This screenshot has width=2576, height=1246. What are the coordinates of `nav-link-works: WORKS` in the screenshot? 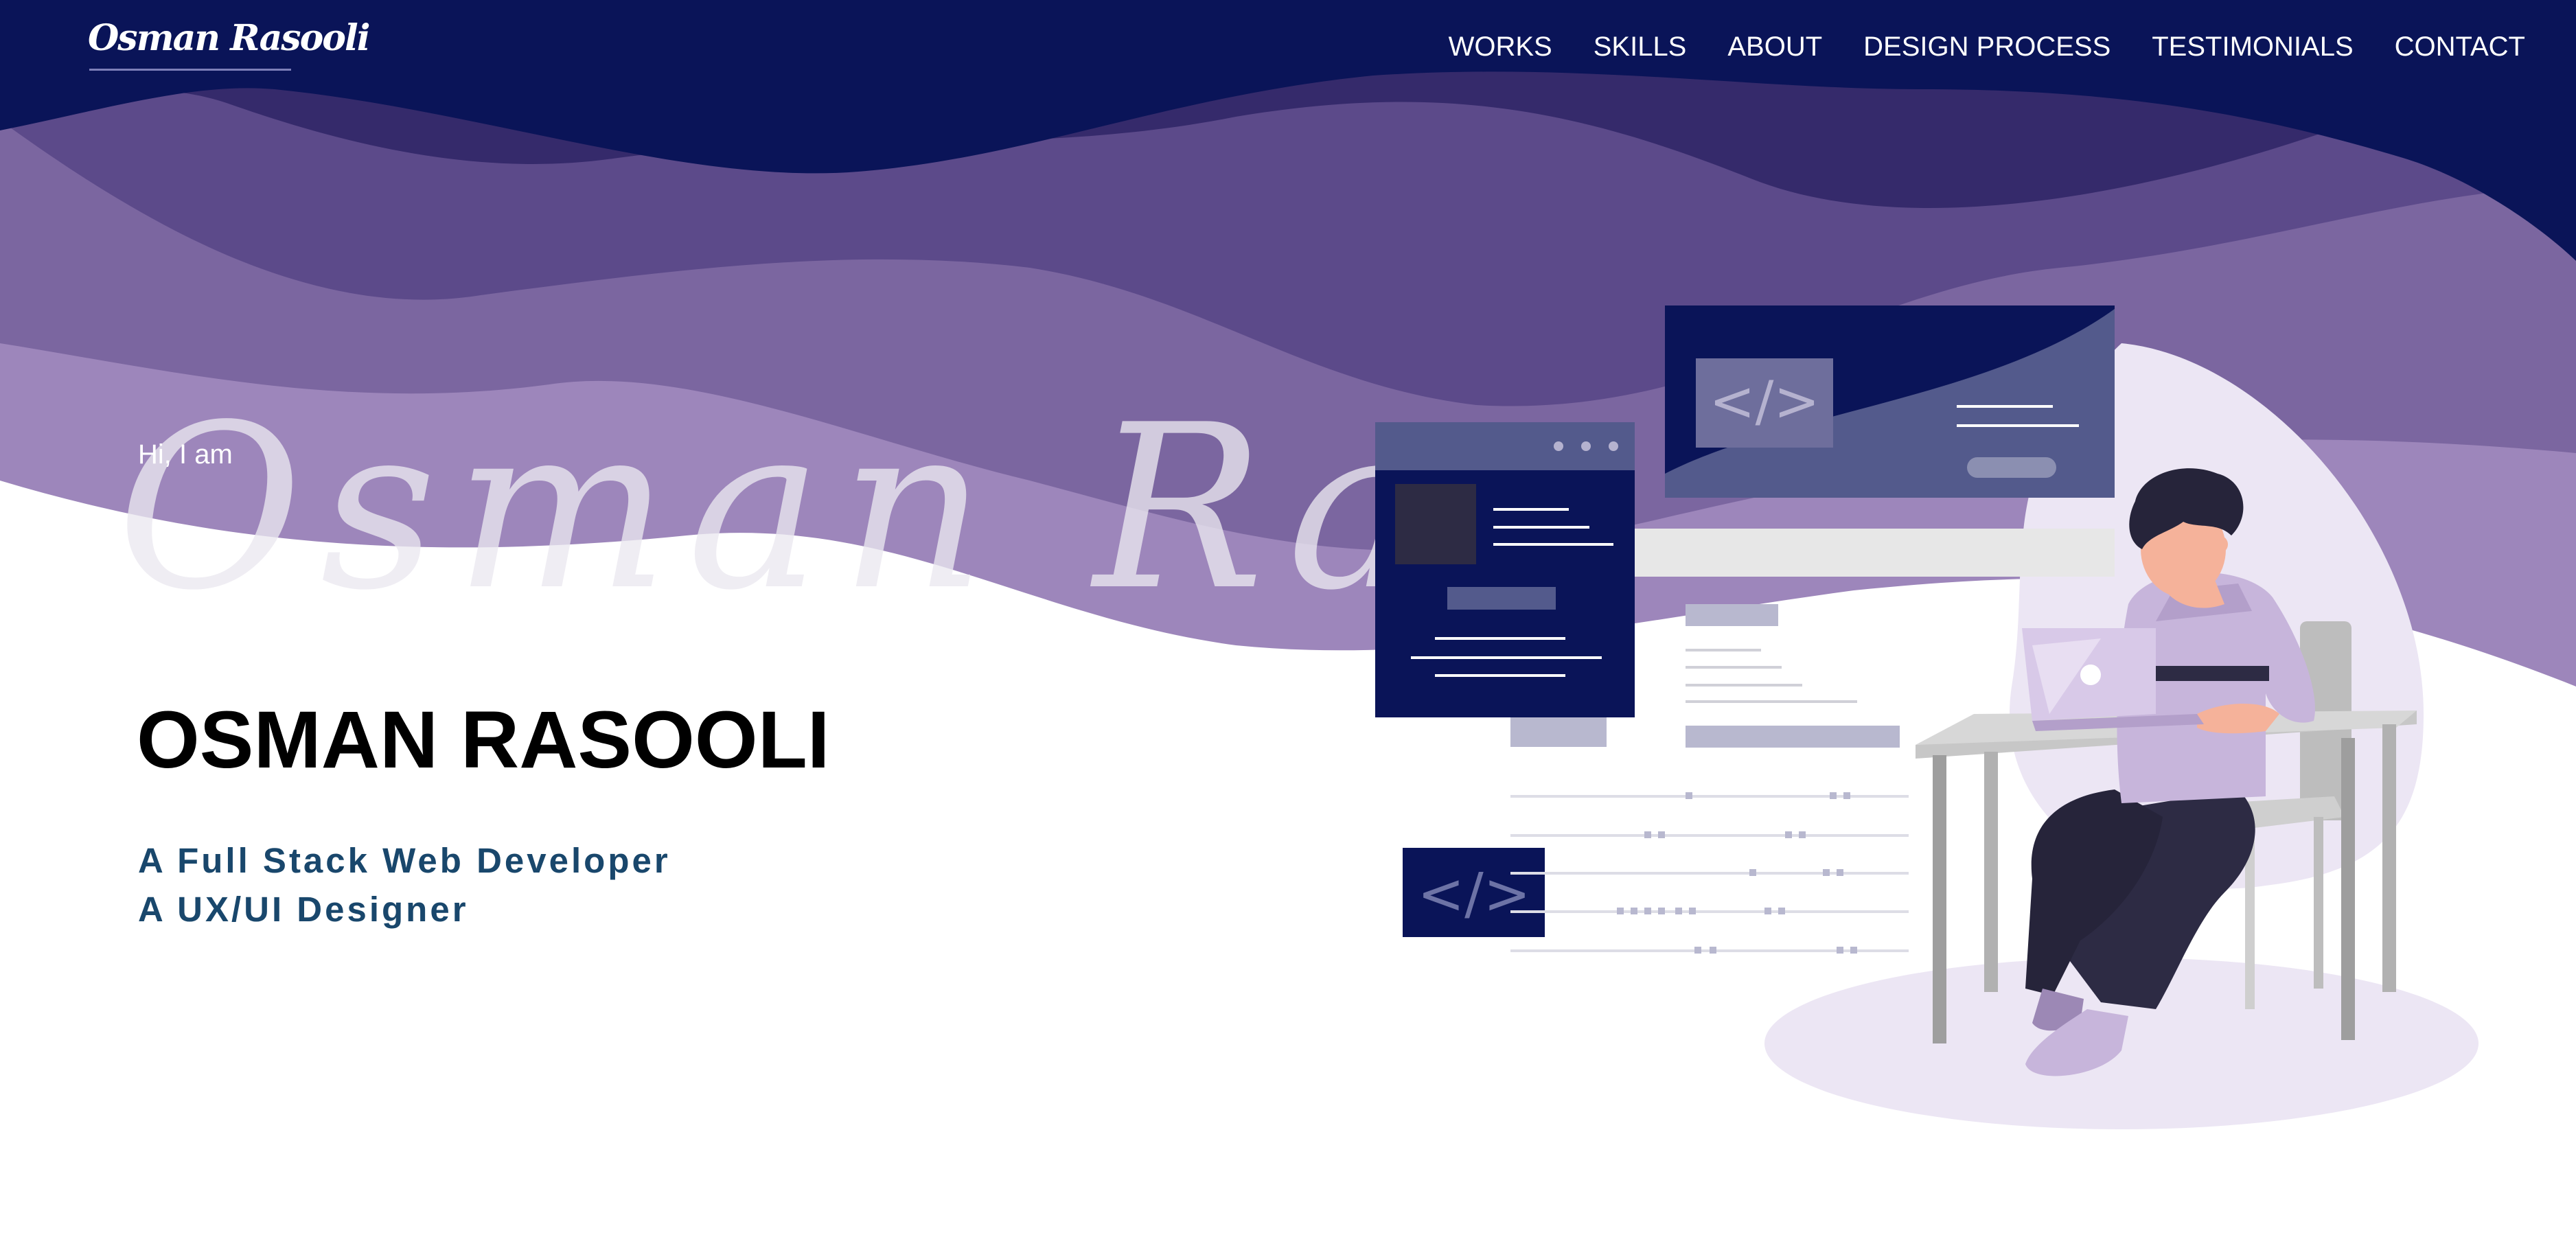 It's located at (1500, 47).